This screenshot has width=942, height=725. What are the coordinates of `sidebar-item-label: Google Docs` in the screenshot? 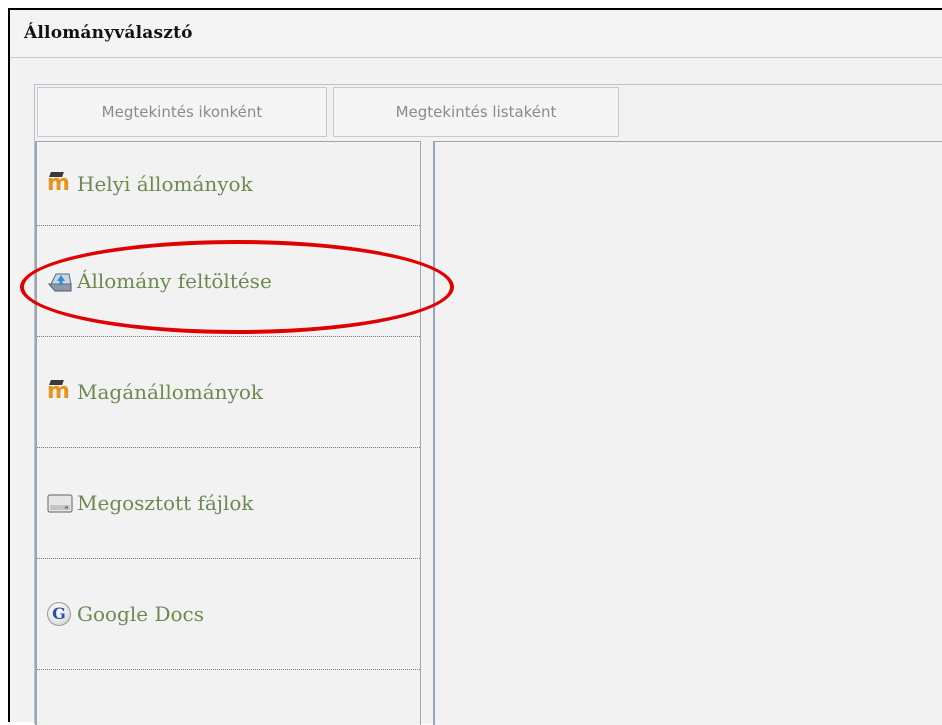 It's located at (140, 614).